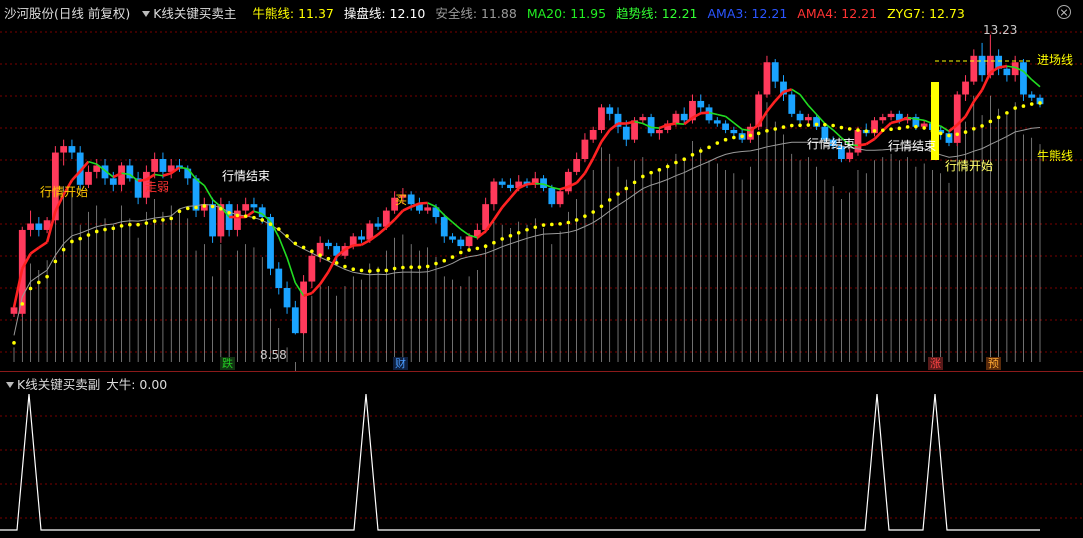  Describe the element at coordinates (566, 13) in the screenshot. I see `metric-ma20: MA20: 11.95` at that location.